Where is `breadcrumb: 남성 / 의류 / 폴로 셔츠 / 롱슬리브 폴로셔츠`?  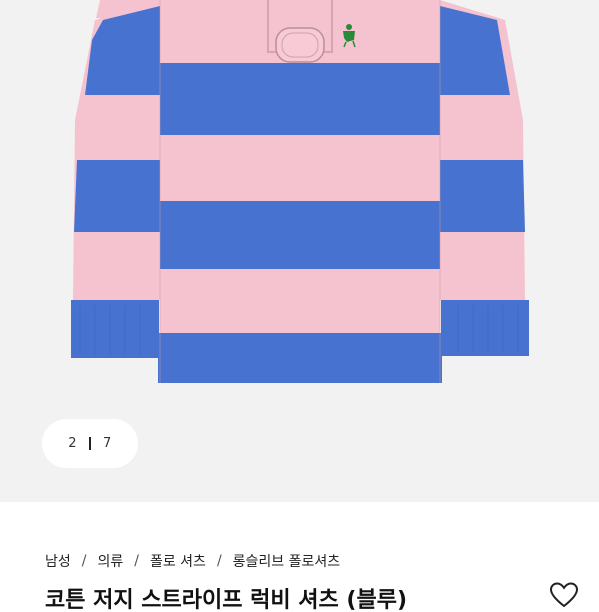
breadcrumb: 남성 / 의류 / 폴로 셔츠 / 롱슬리브 폴로셔츠 is located at coordinates (192, 561).